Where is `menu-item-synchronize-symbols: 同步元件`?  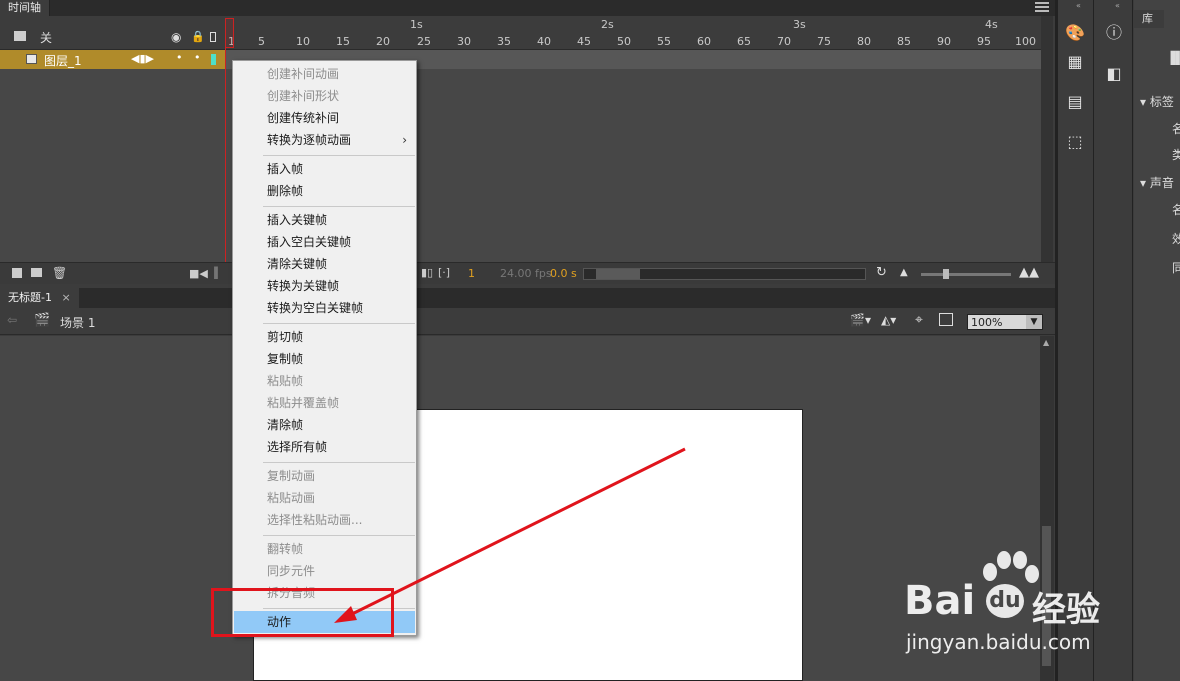
menu-item-synchronize-symbols: 同步元件 is located at coordinates (324, 571).